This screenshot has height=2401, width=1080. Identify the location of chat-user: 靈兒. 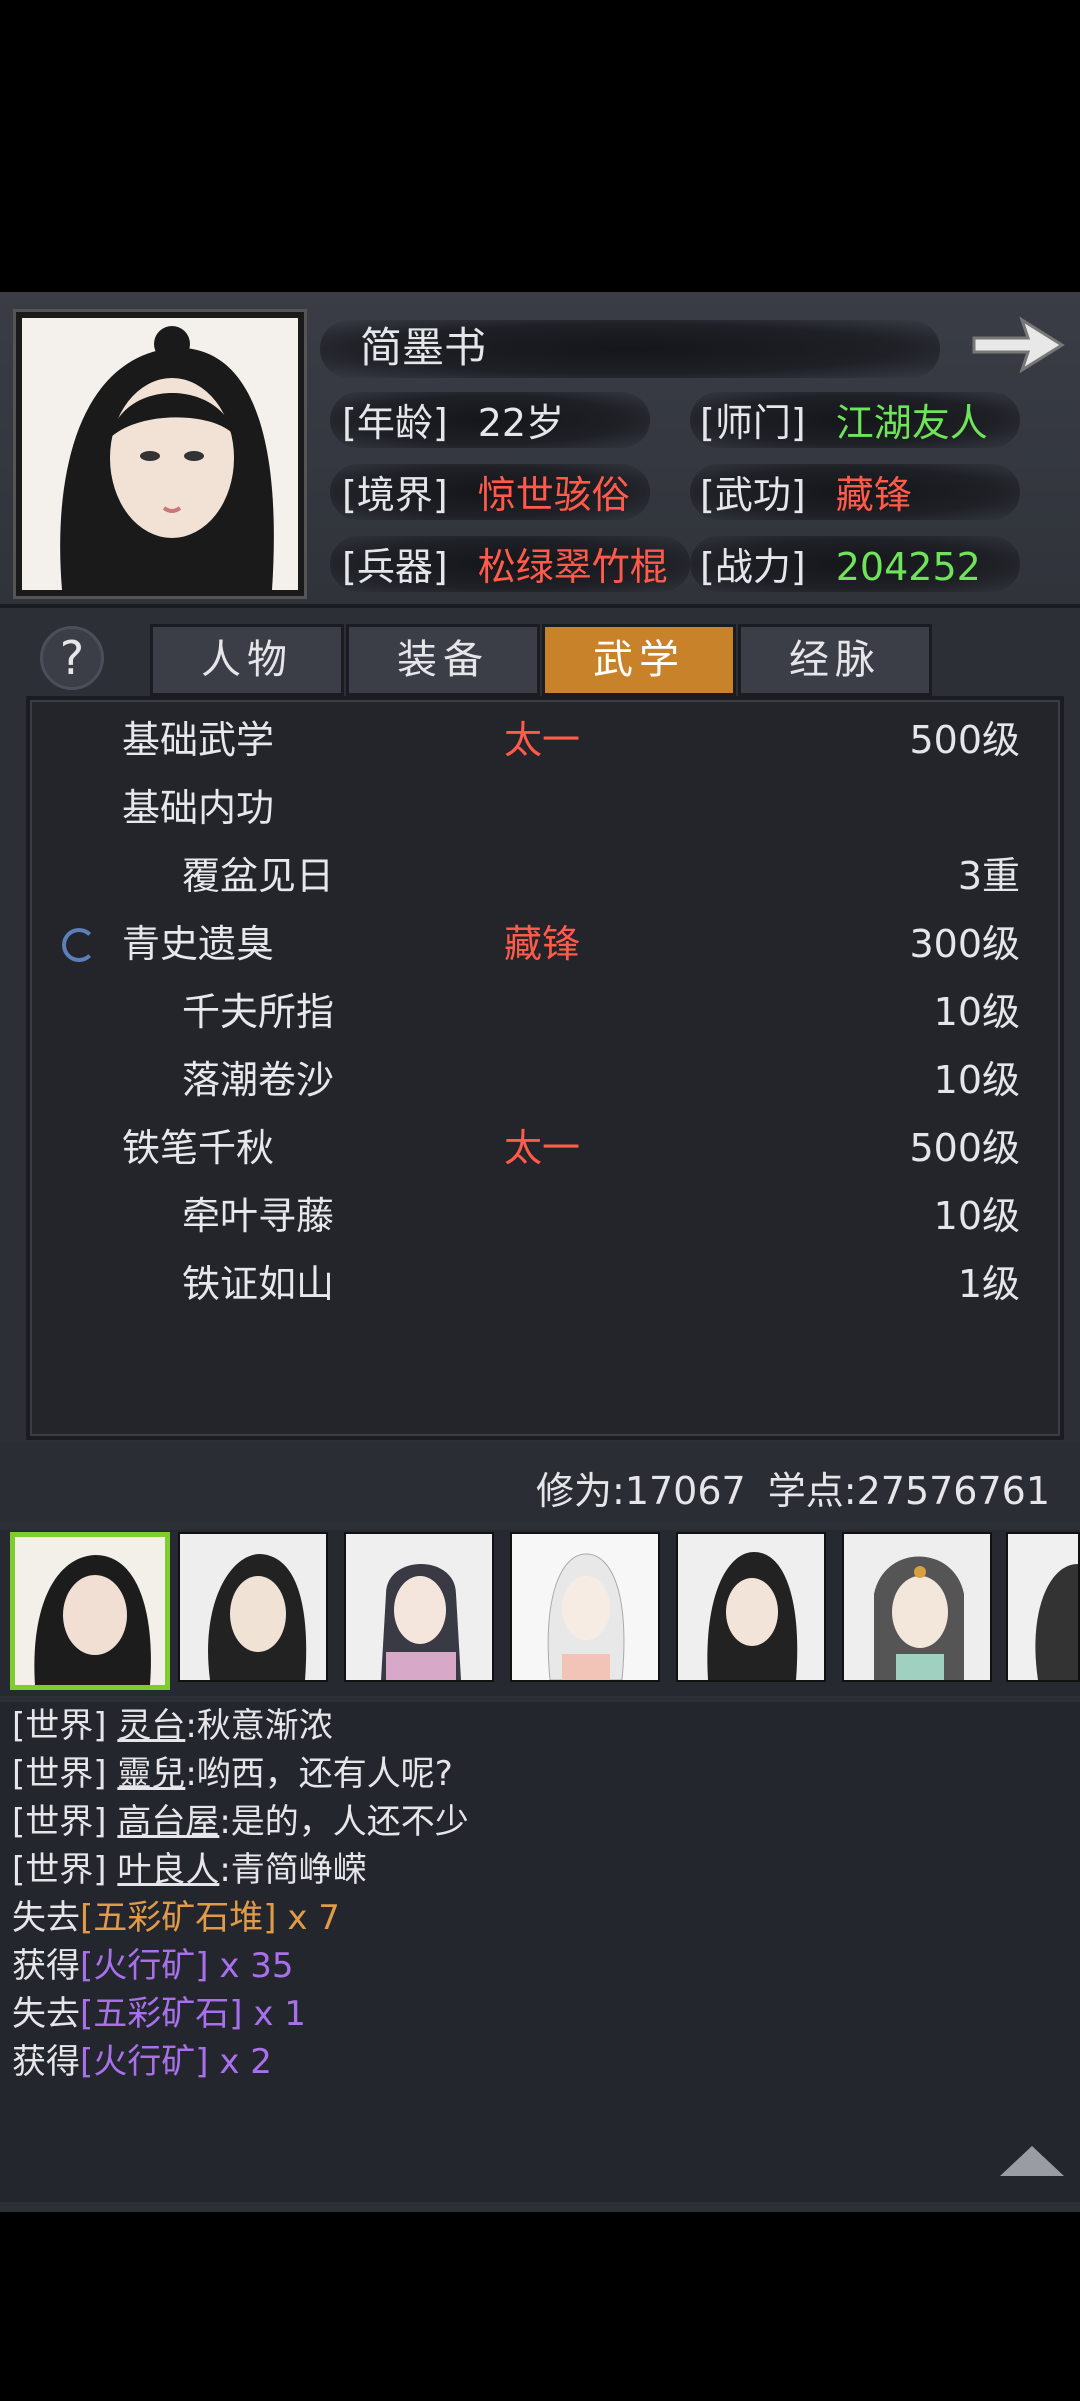
(151, 1774).